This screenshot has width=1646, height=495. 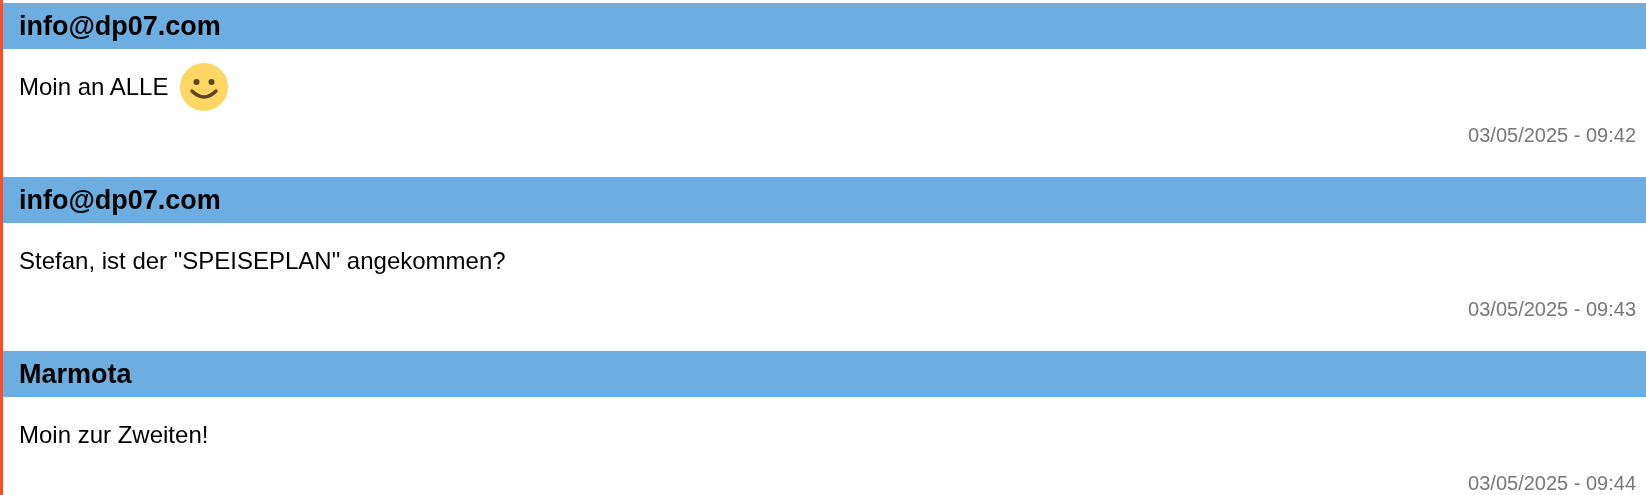 I want to click on message-timestamp: 03/05/2025 - 09:42, so click(x=1552, y=135).